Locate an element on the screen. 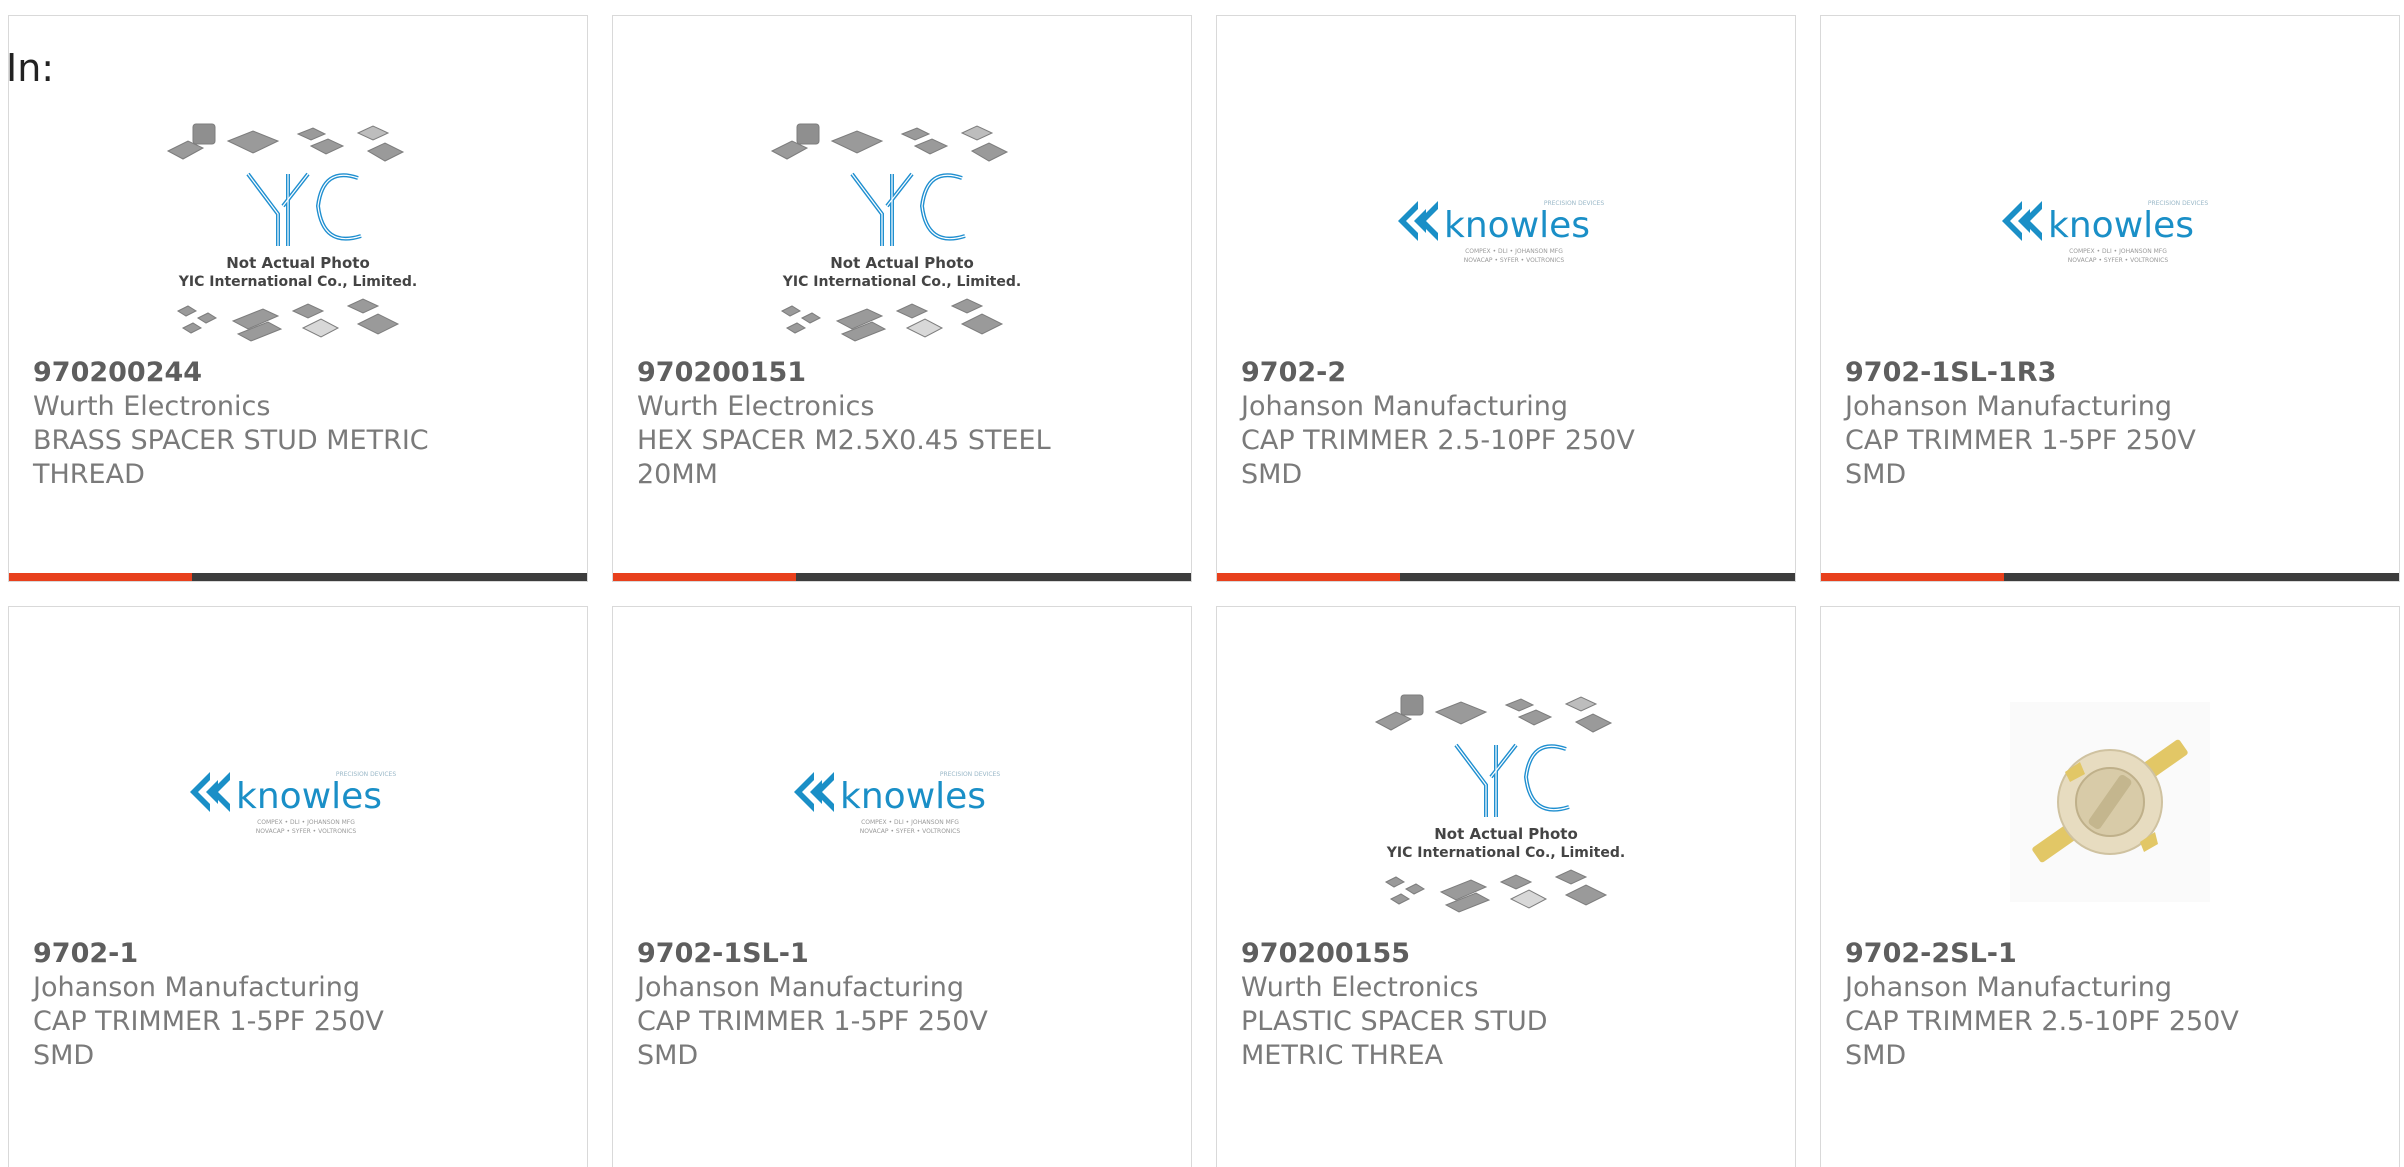  filter-label: In: is located at coordinates (30, 68).